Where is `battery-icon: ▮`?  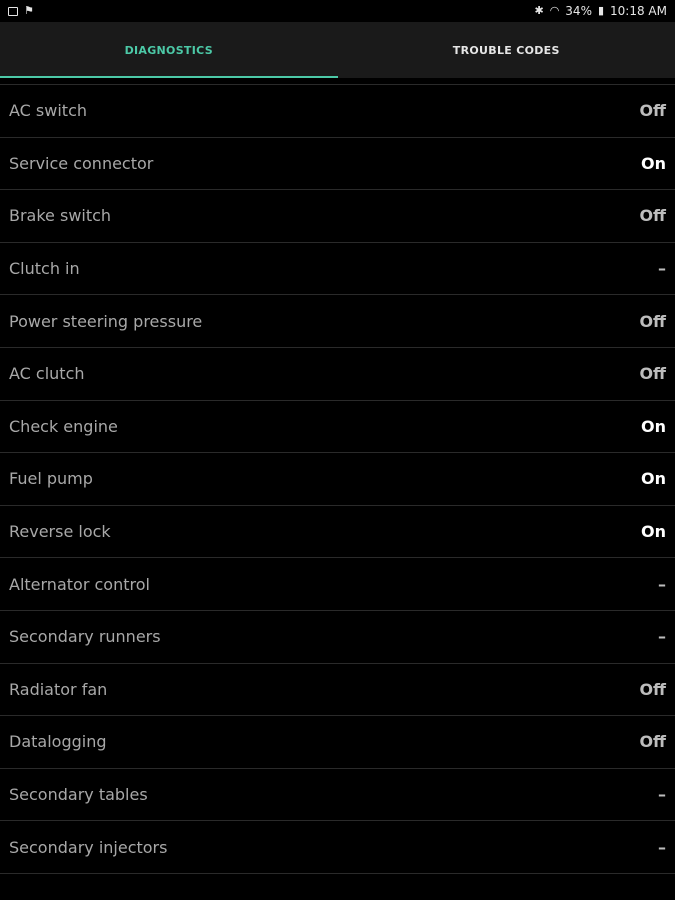 battery-icon: ▮ is located at coordinates (601, 10).